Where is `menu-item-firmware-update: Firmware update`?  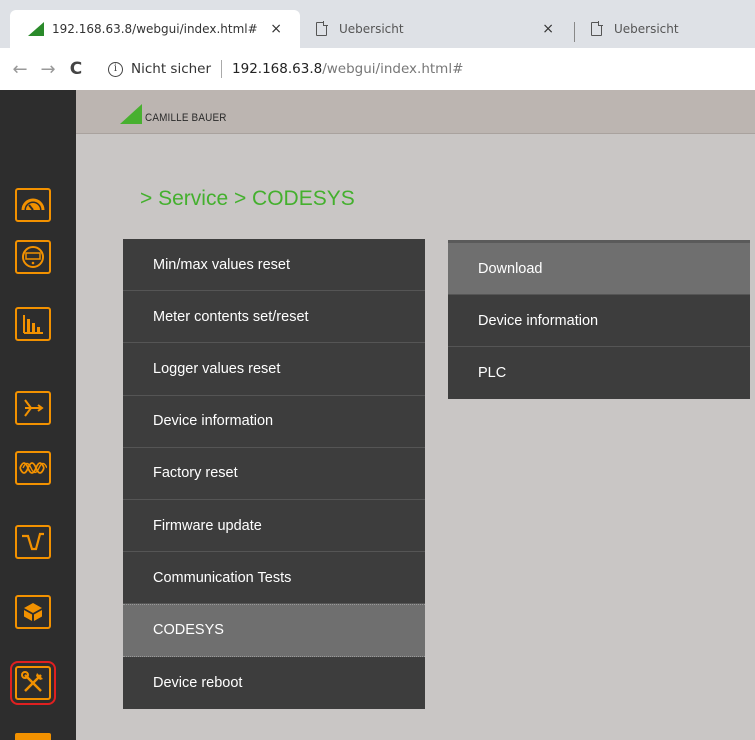 menu-item-firmware-update: Firmware update is located at coordinates (274, 526).